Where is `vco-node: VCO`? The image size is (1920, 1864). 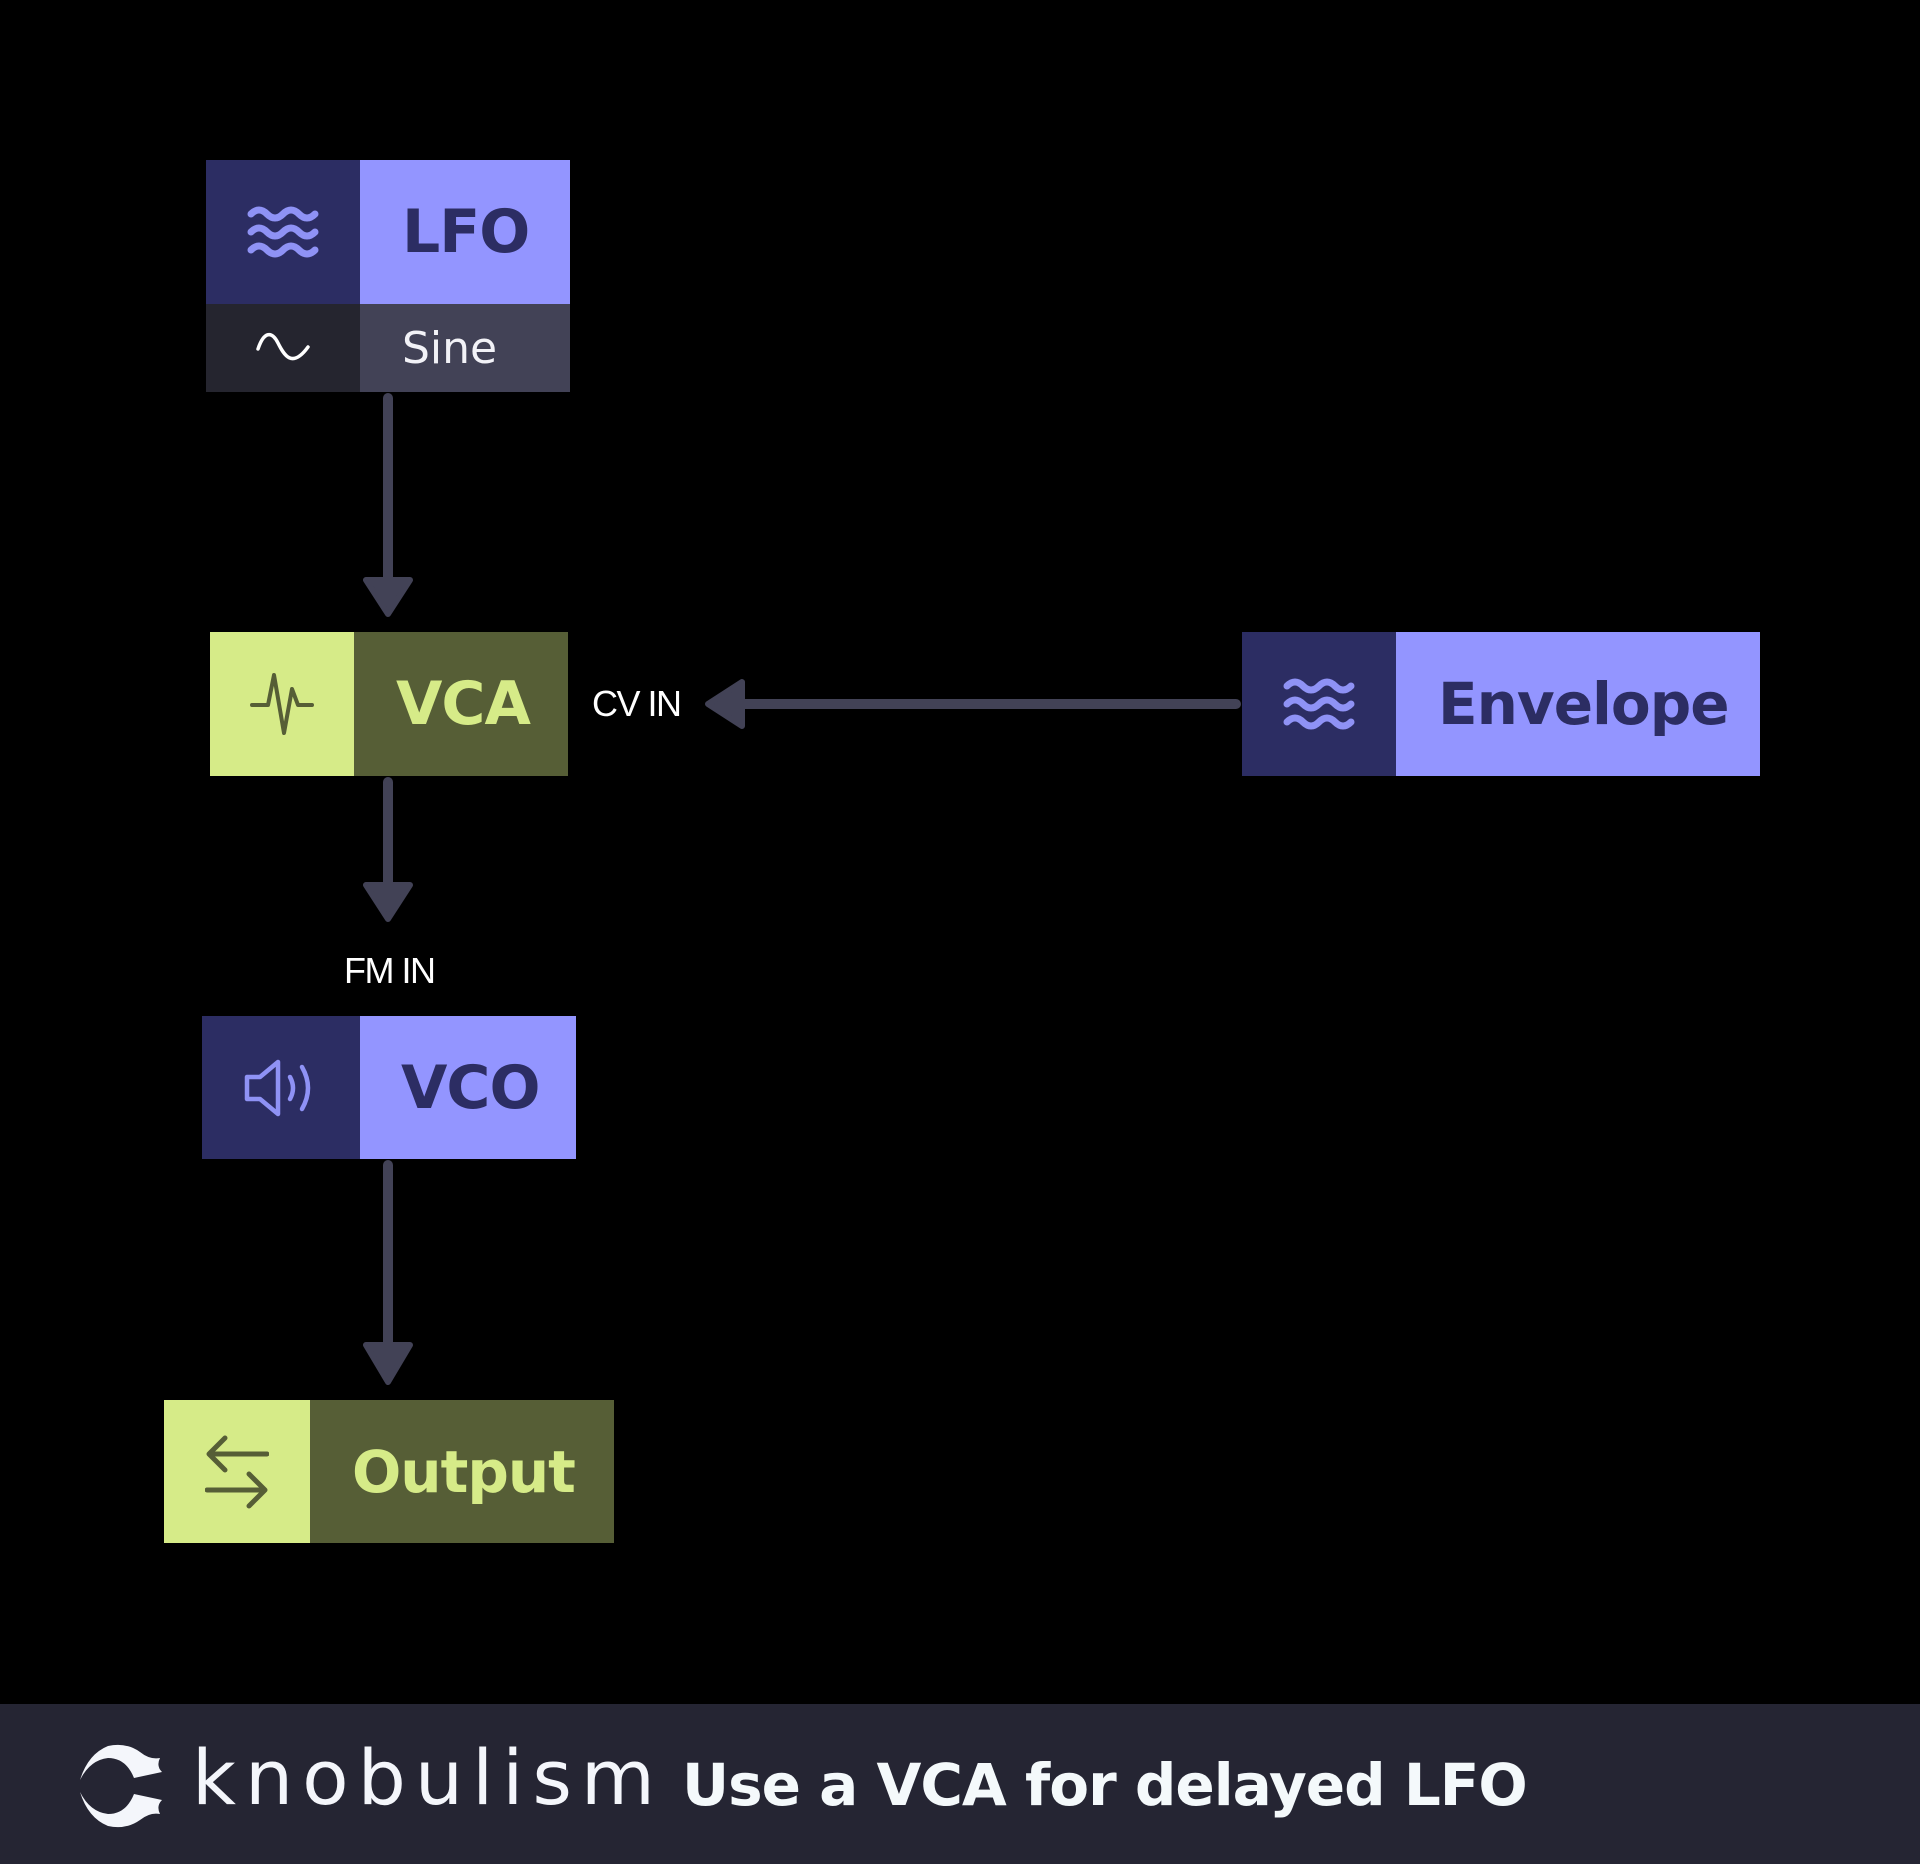
vco-node: VCO is located at coordinates (389, 1087).